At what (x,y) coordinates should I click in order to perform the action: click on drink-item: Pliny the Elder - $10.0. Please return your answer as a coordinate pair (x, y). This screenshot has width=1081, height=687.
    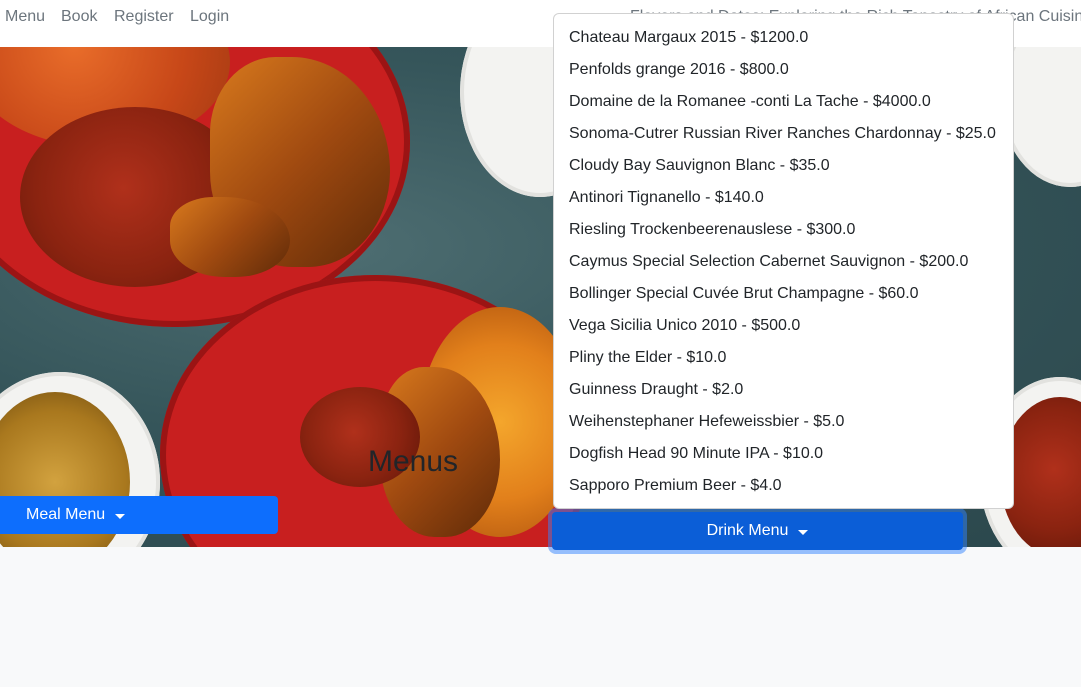
    Looking at the image, I should click on (783, 358).